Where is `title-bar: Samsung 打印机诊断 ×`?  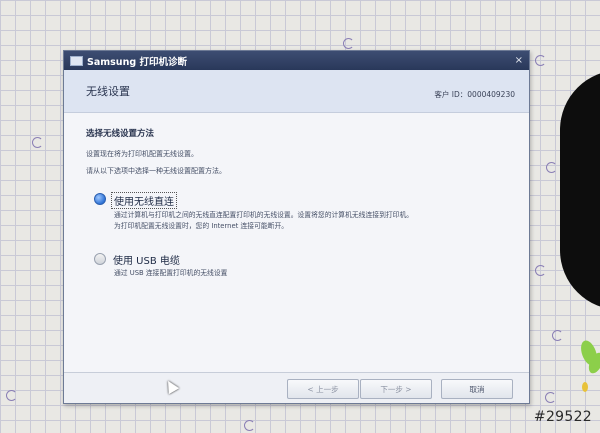 title-bar: Samsung 打印机诊断 × is located at coordinates (296, 60).